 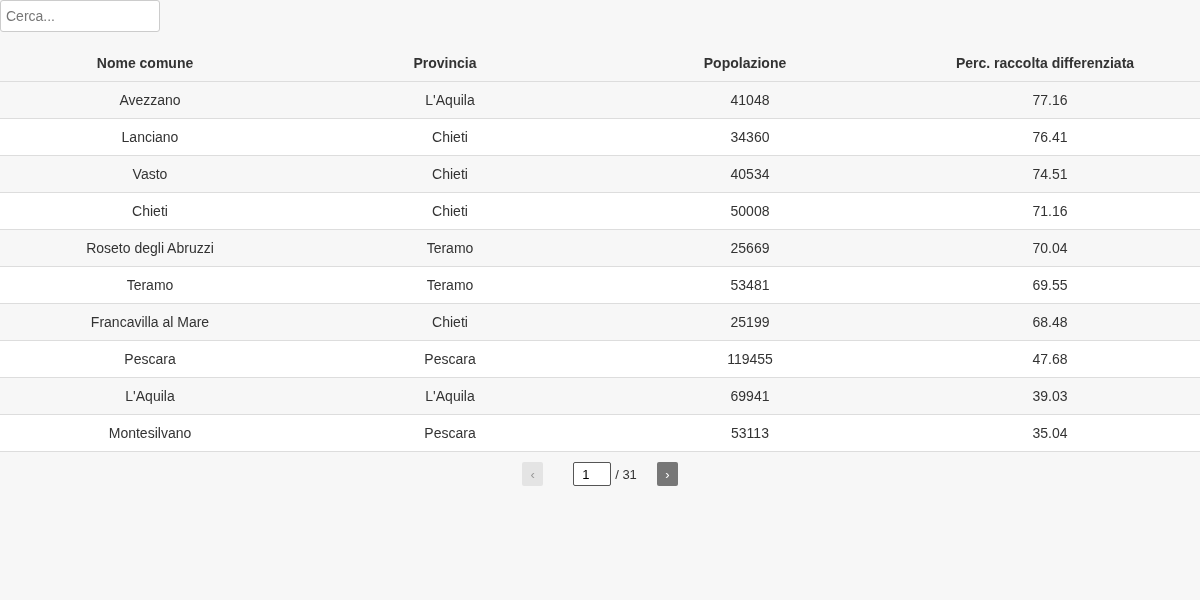 I want to click on table-cell: 119455, so click(x=750, y=359).